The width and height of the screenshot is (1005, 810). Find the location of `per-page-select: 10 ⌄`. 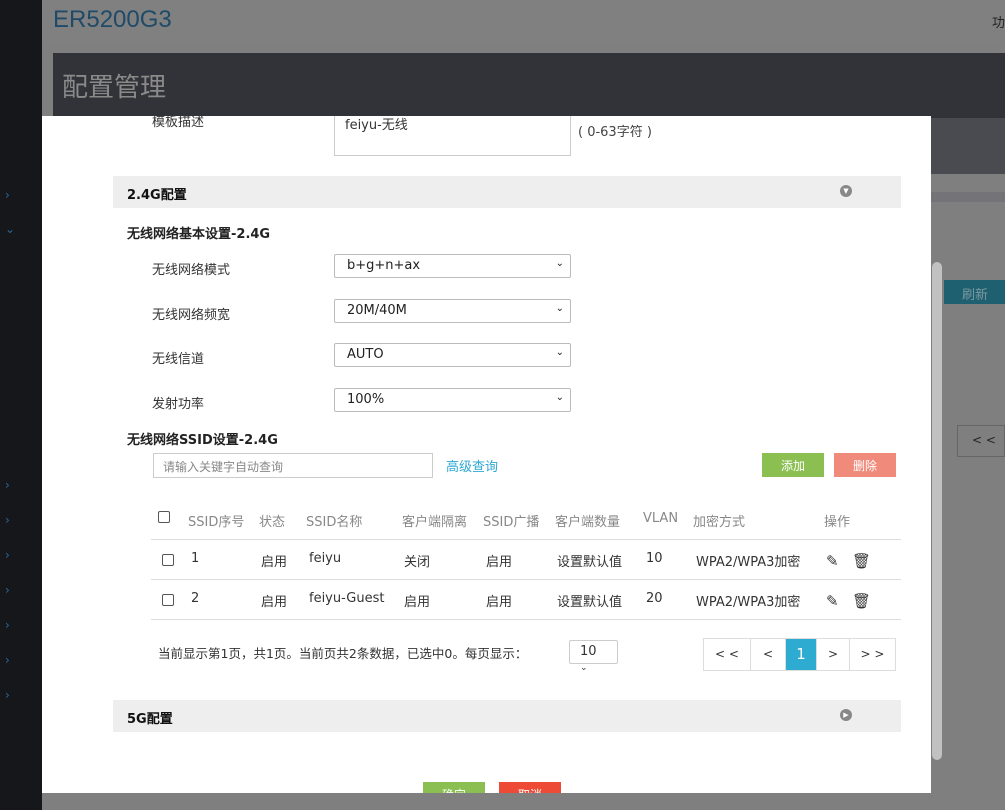

per-page-select: 10 ⌄ is located at coordinates (593, 656).